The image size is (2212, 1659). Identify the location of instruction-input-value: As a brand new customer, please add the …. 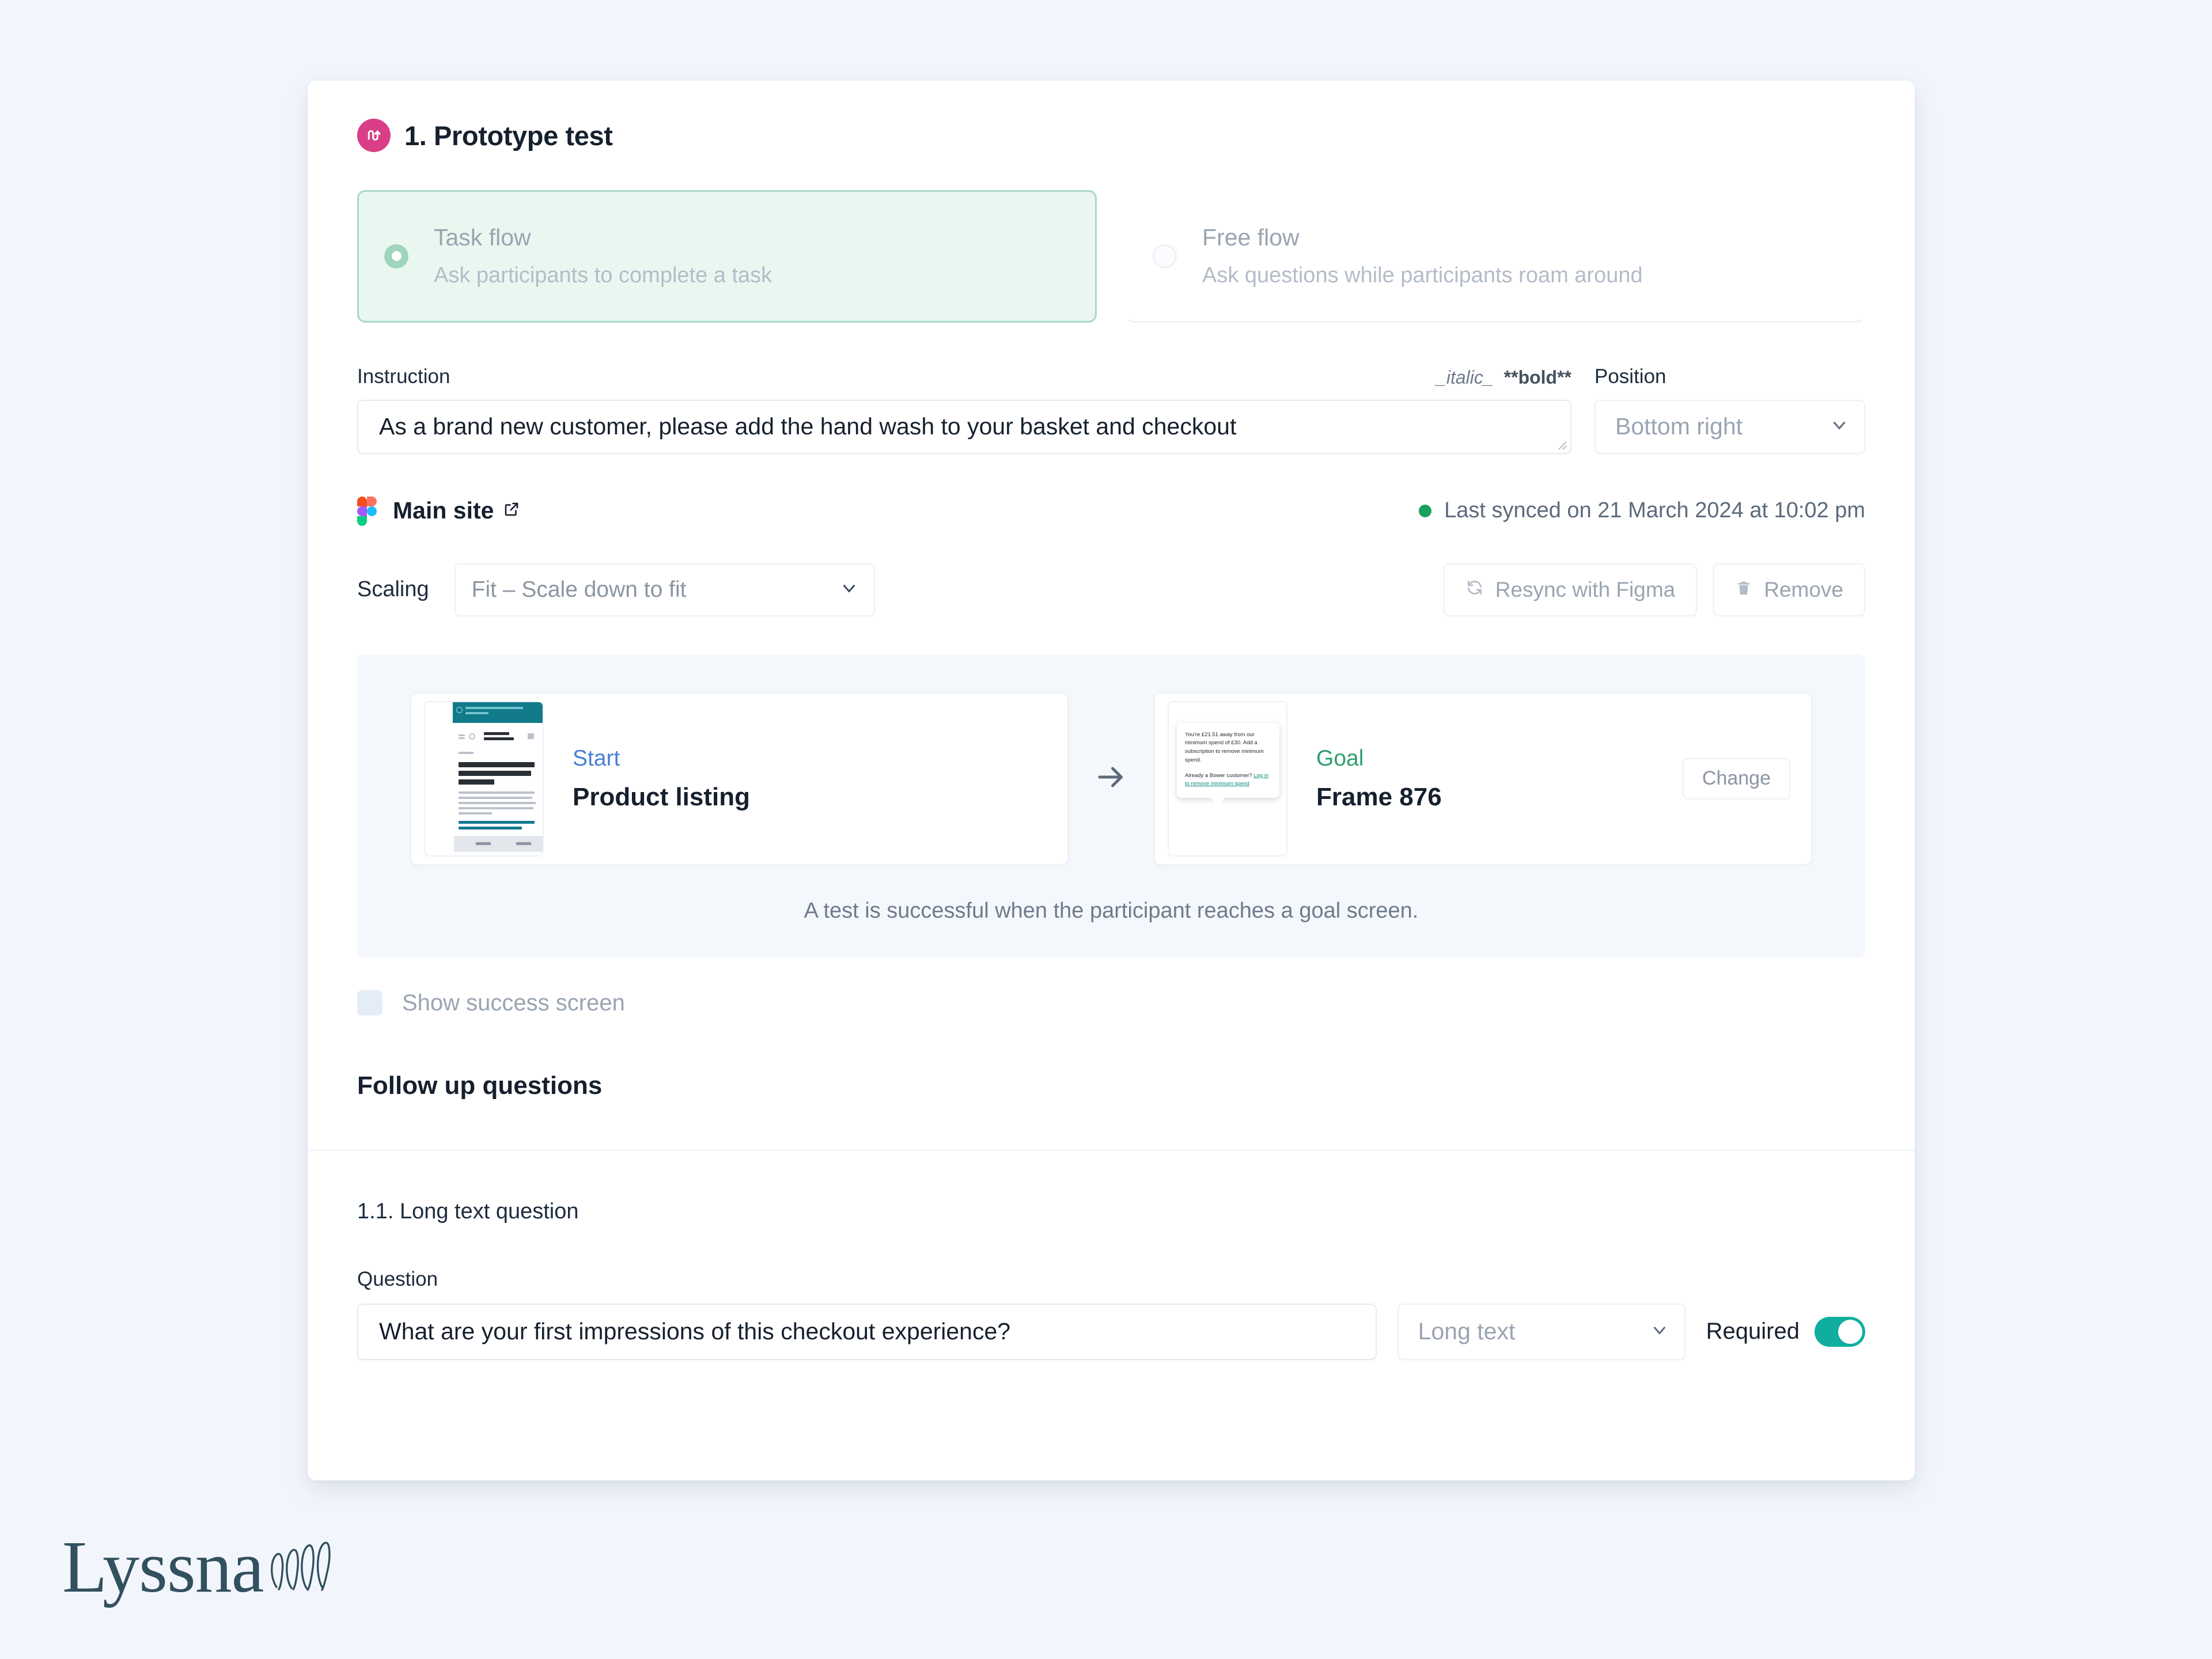
(808, 426).